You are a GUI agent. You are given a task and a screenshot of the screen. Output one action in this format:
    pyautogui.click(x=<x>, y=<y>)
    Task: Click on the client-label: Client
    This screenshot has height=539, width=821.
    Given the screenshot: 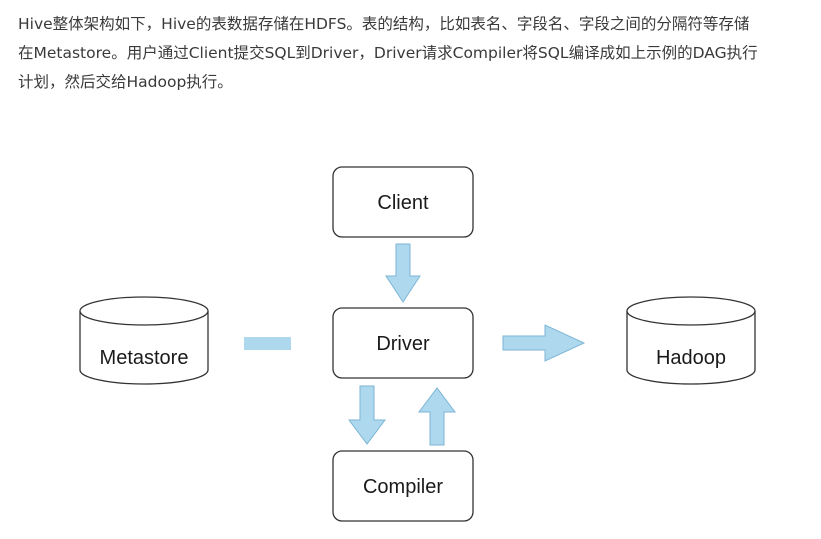 What is the action you would take?
    pyautogui.click(x=403, y=203)
    